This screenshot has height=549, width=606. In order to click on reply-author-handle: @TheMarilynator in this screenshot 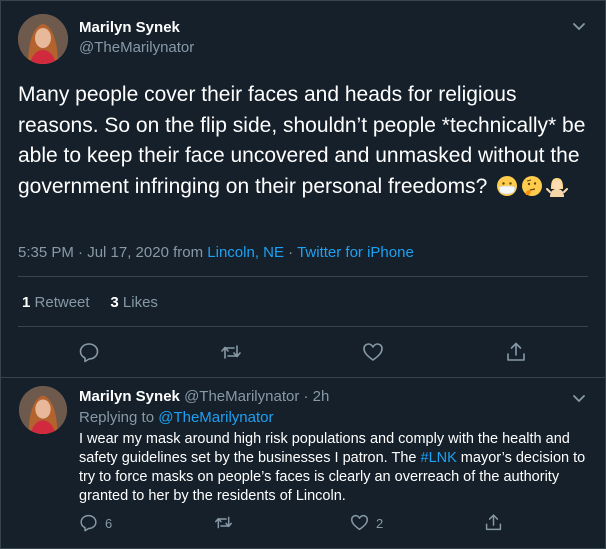, I will do `click(241, 396)`.